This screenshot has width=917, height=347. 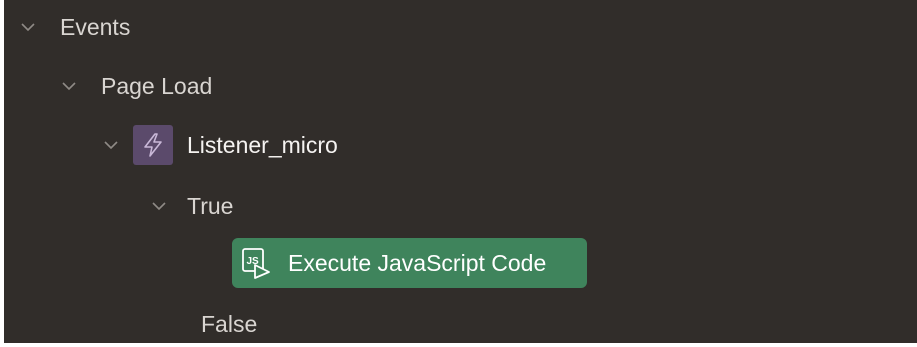 I want to click on tree-node-label: True, so click(x=210, y=205).